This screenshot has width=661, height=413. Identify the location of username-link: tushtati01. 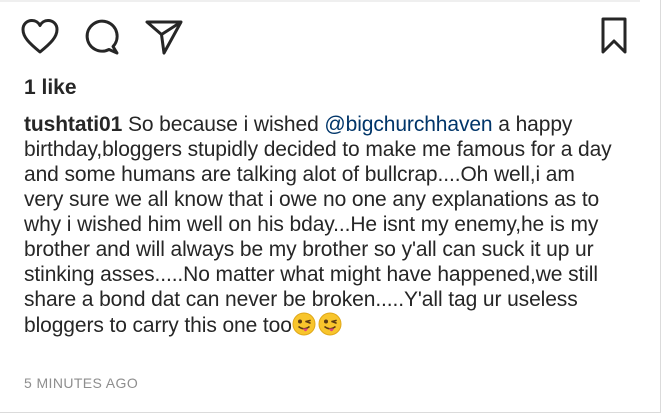
(73, 124).